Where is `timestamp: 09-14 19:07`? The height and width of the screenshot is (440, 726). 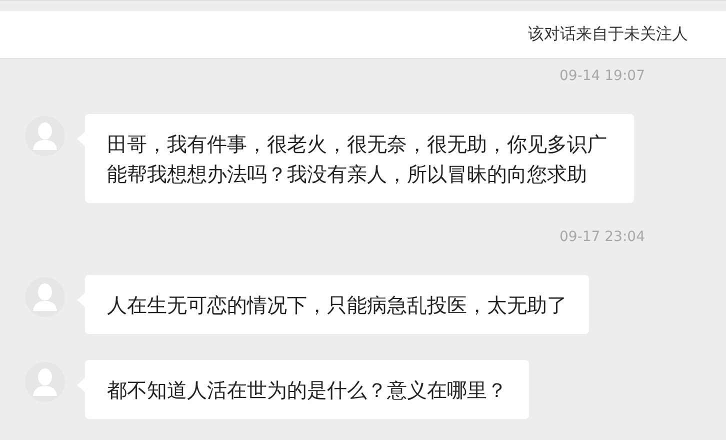 timestamp: 09-14 19:07 is located at coordinates (602, 77).